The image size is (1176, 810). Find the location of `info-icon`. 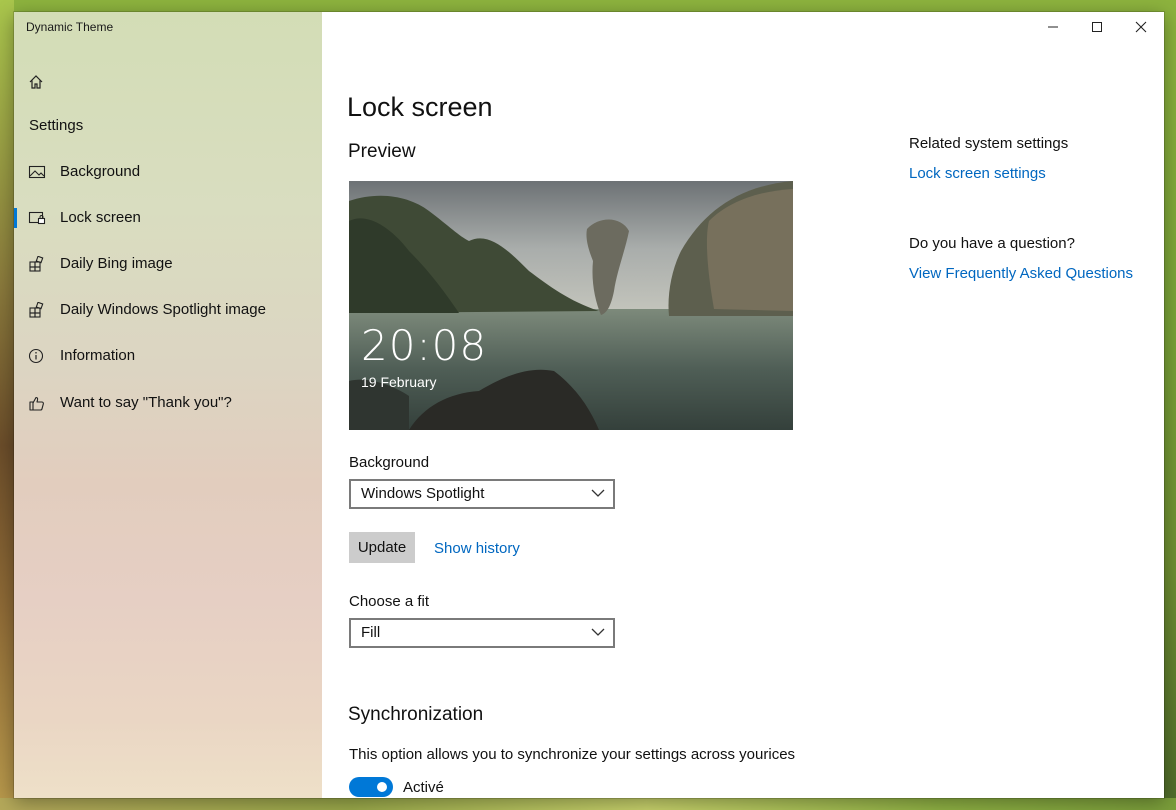

info-icon is located at coordinates (36, 356).